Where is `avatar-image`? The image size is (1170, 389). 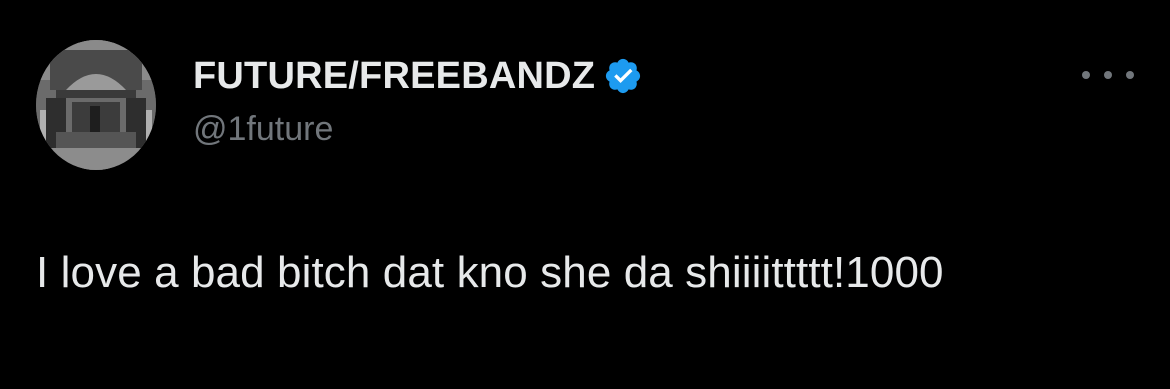
avatar-image is located at coordinates (96, 105).